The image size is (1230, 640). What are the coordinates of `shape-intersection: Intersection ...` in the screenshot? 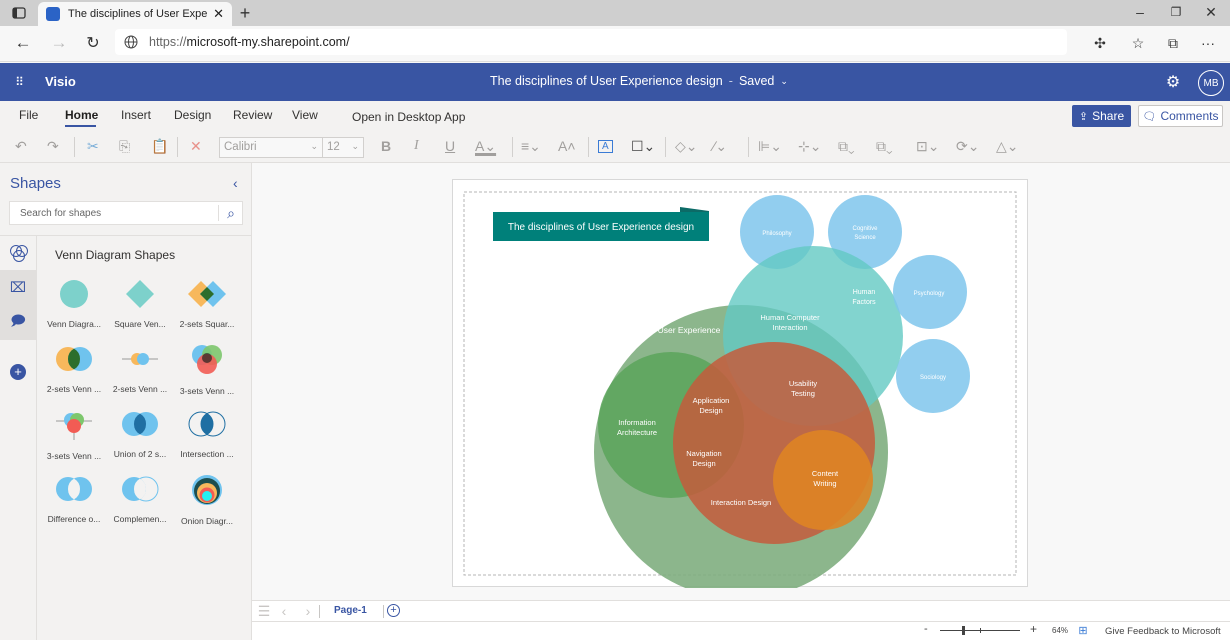 It's located at (207, 434).